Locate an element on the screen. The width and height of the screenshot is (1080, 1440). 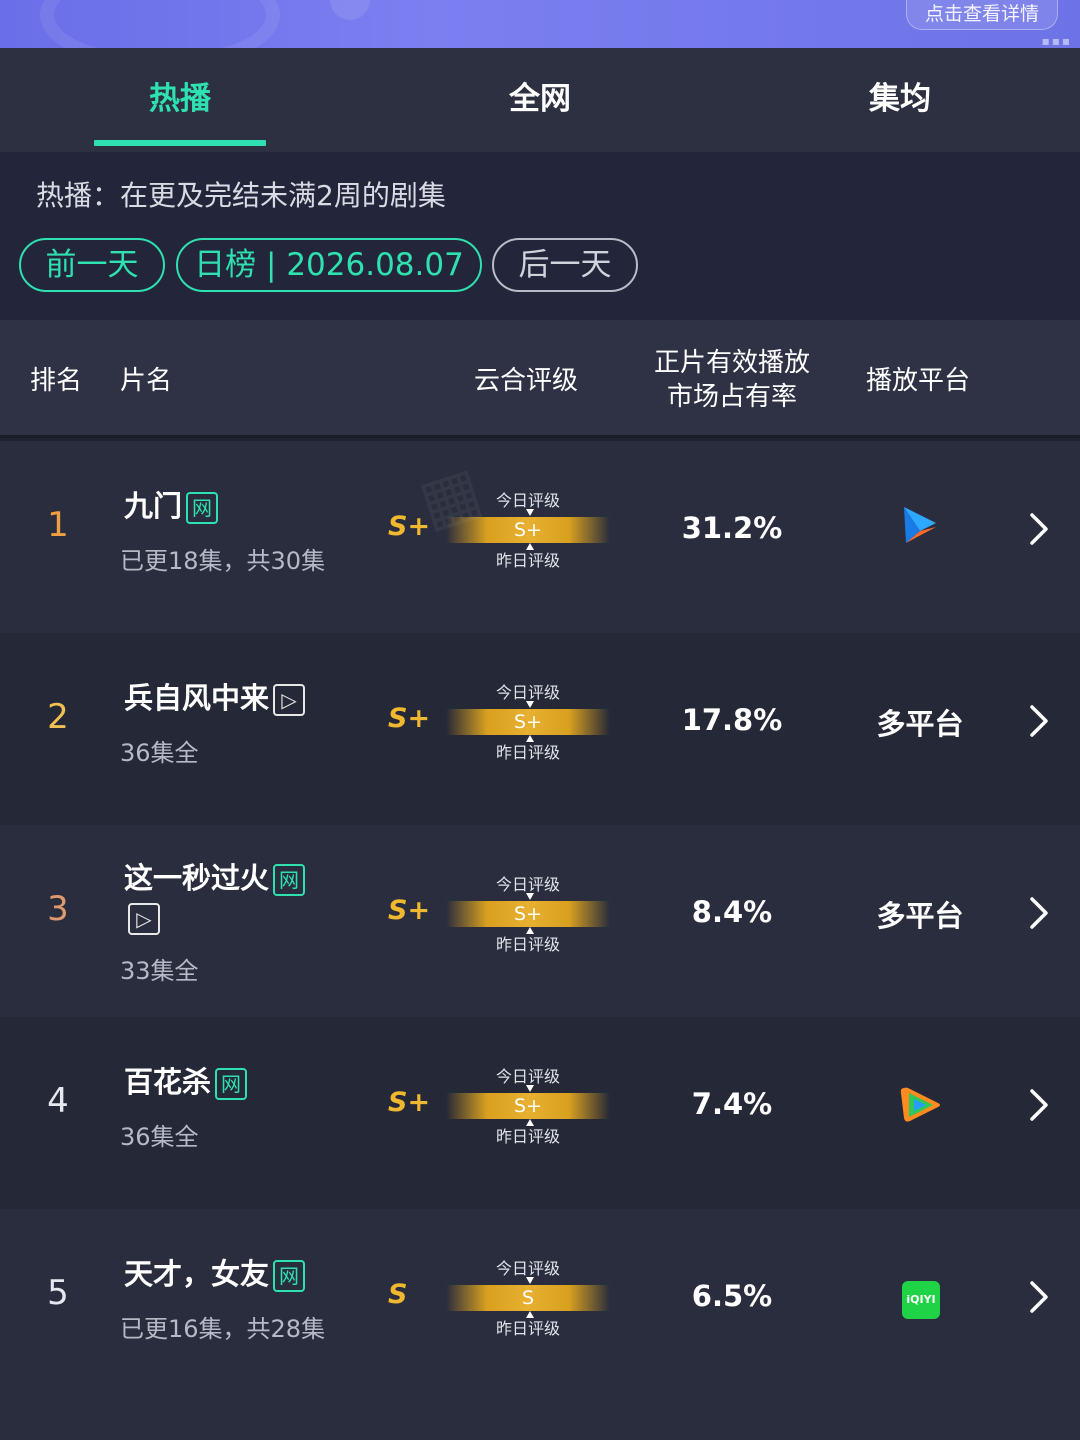
table-row: 2 兵自风中来 ▷ 36集全 S+ 今日评级 S+ 昨日评级 17.8% 多平台 is located at coordinates (540, 729).